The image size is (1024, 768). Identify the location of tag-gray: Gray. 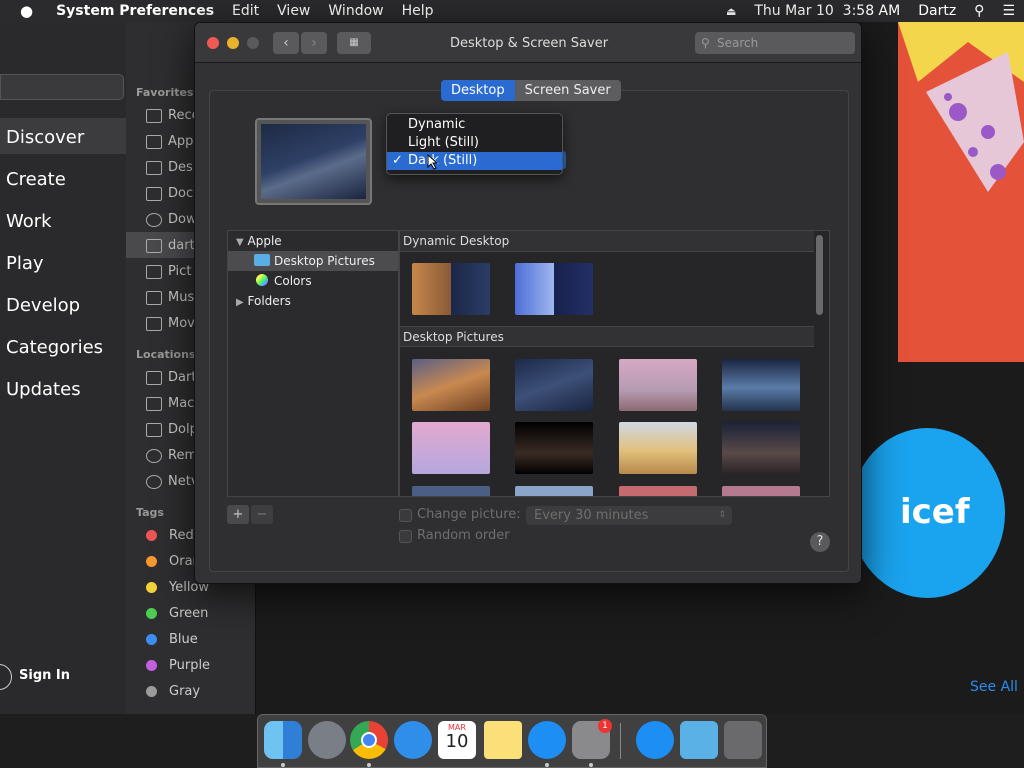
(173, 691).